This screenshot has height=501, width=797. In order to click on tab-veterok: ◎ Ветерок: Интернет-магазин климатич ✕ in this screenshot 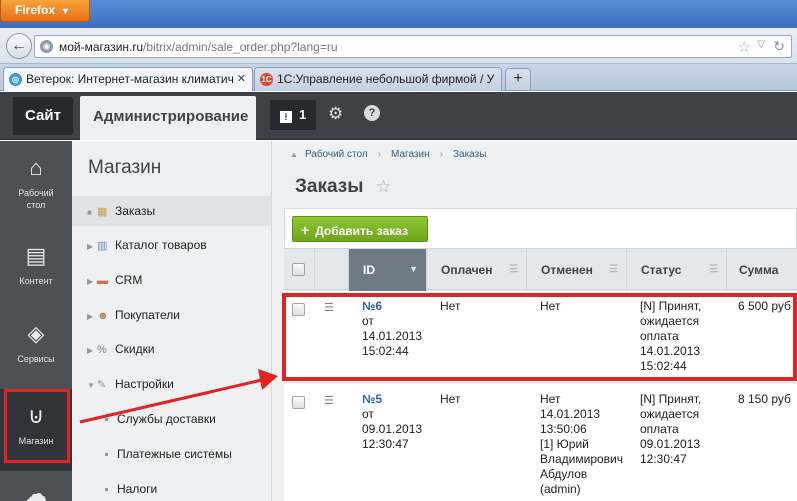, I will do `click(128, 79)`.